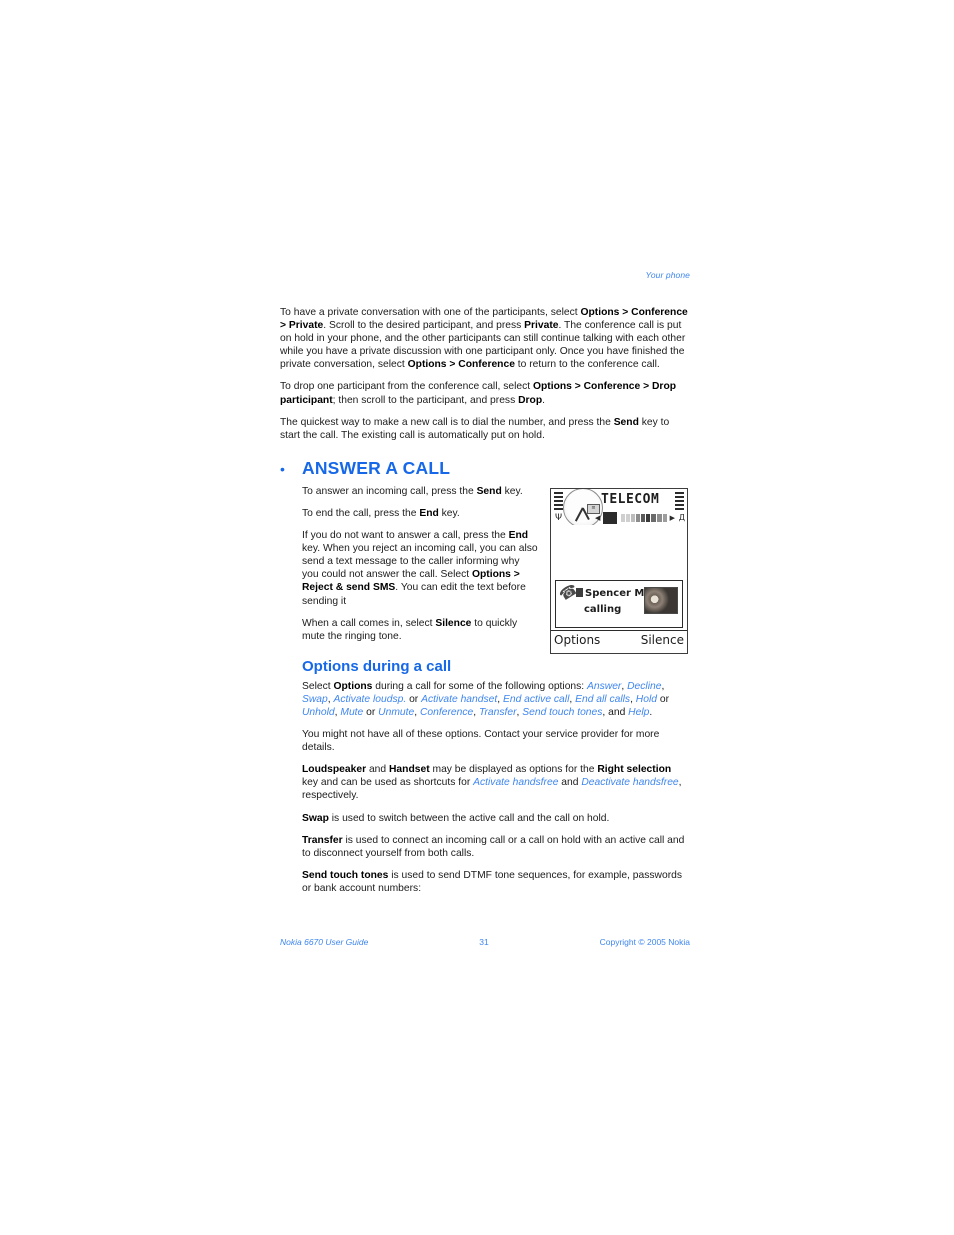 The height and width of the screenshot is (1235, 954). What do you see at coordinates (453, 623) in the screenshot?
I see `emphasis-term: Silence` at bounding box center [453, 623].